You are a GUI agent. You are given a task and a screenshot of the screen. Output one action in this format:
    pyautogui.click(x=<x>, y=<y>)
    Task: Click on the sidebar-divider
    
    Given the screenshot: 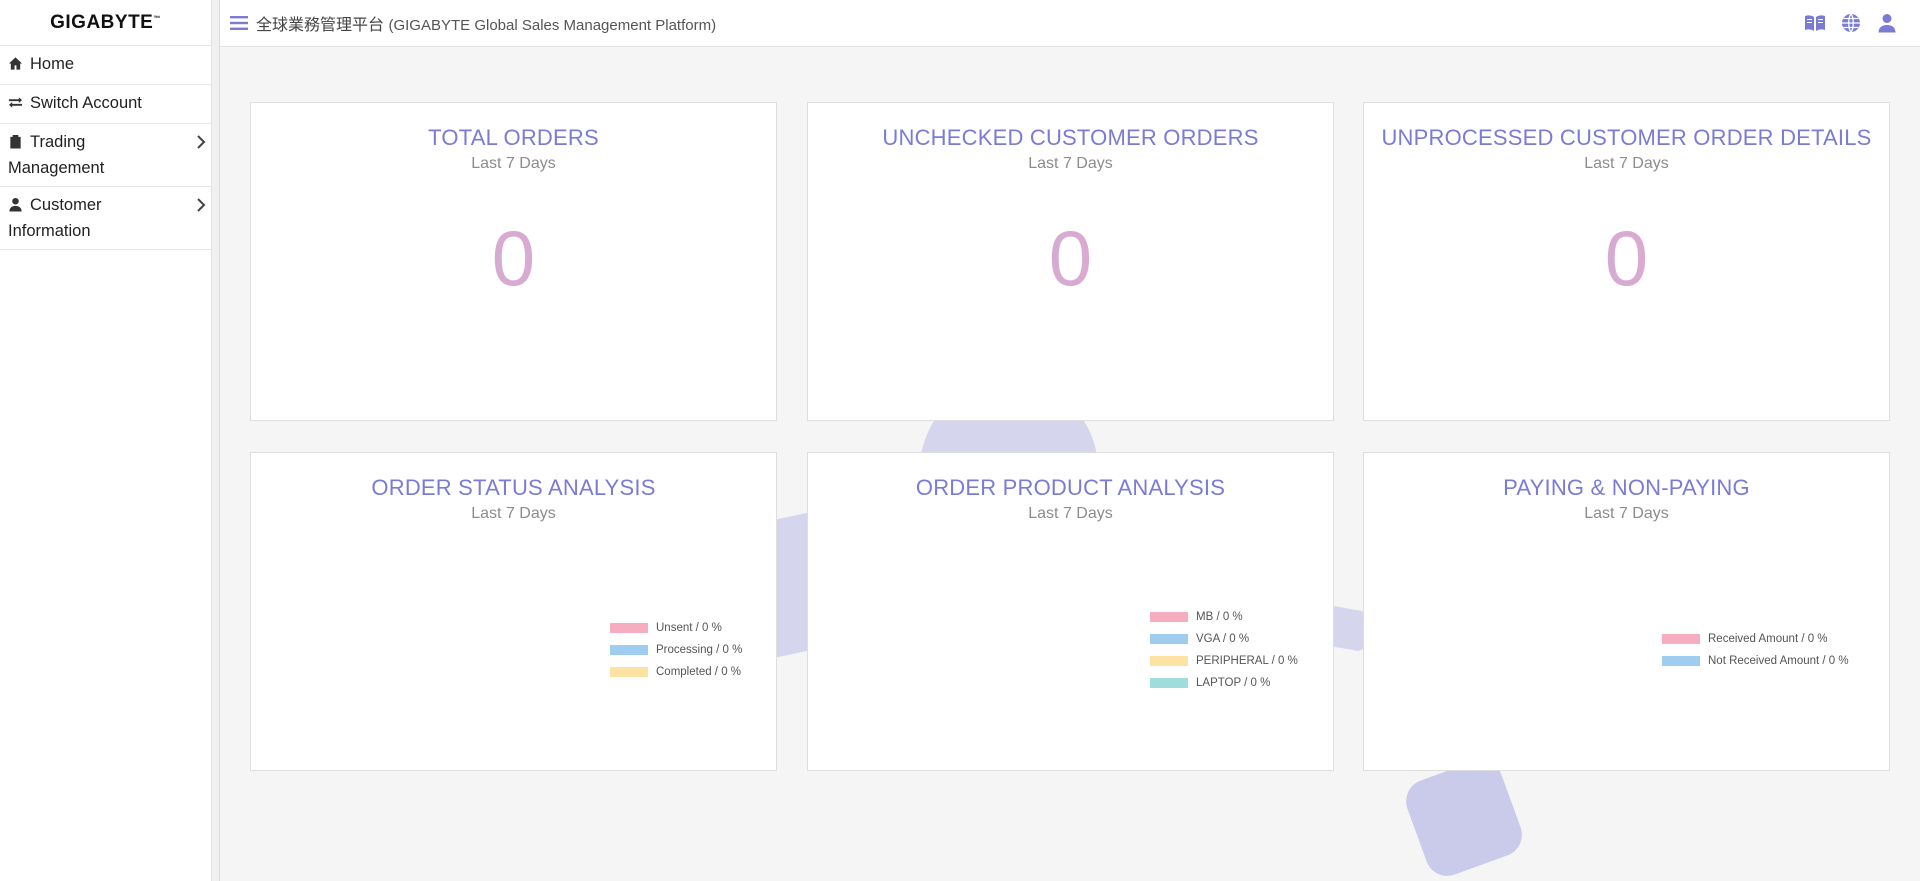 What is the action you would take?
    pyautogui.click(x=216, y=440)
    